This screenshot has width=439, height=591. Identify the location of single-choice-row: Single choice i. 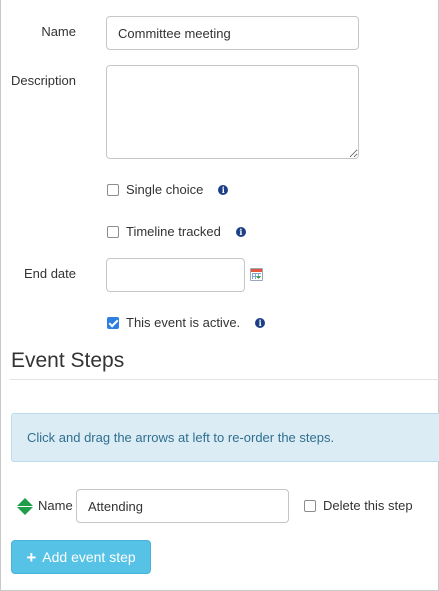
(168, 189).